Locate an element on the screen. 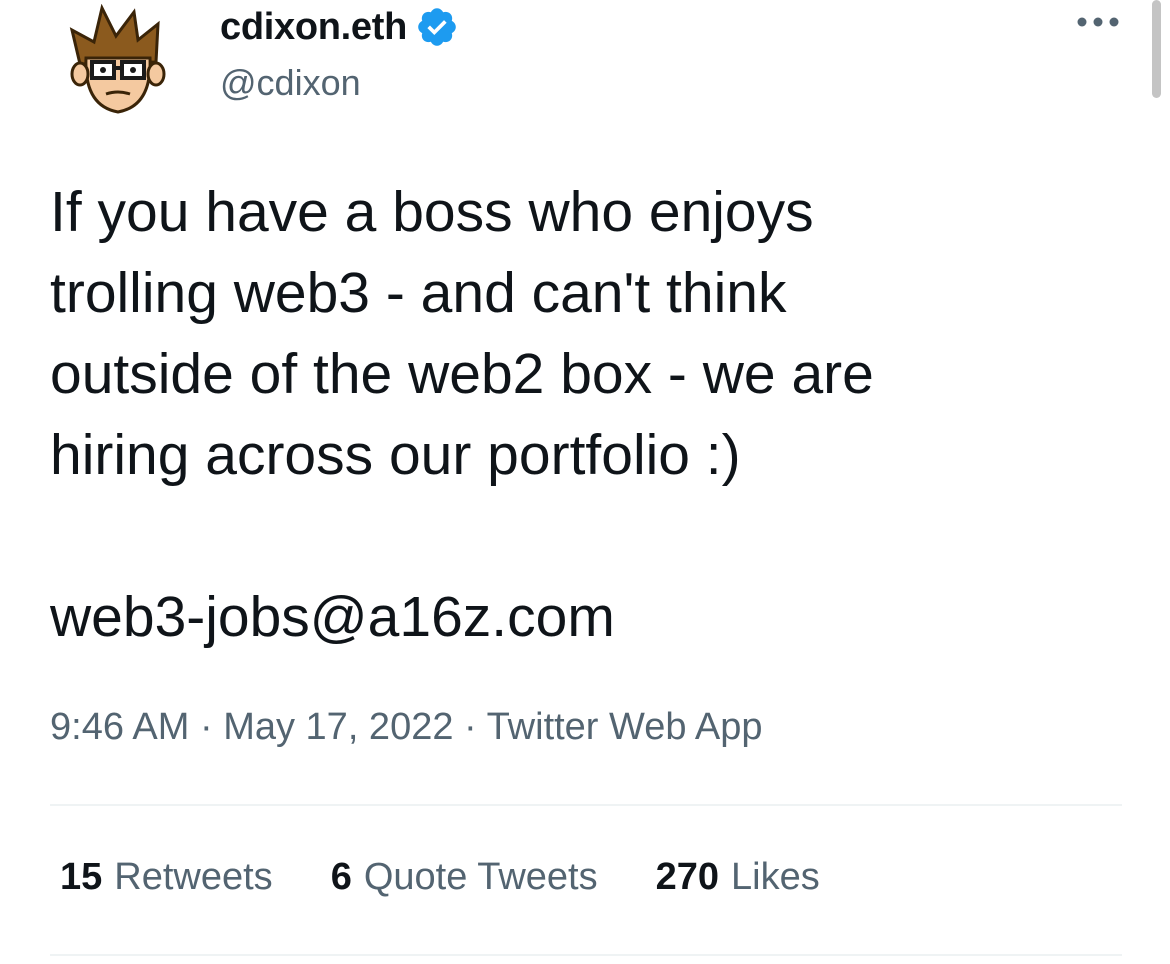 The image size is (1170, 964). quote-tweets-stat: 6 Quote Tweets is located at coordinates (464, 877).